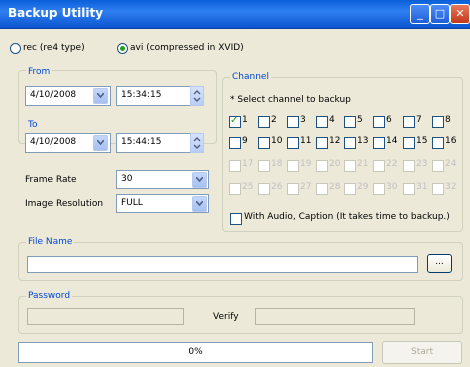 This screenshot has width=470, height=367. Describe the element at coordinates (448, 120) in the screenshot. I see `channel-8-label: 8` at that location.